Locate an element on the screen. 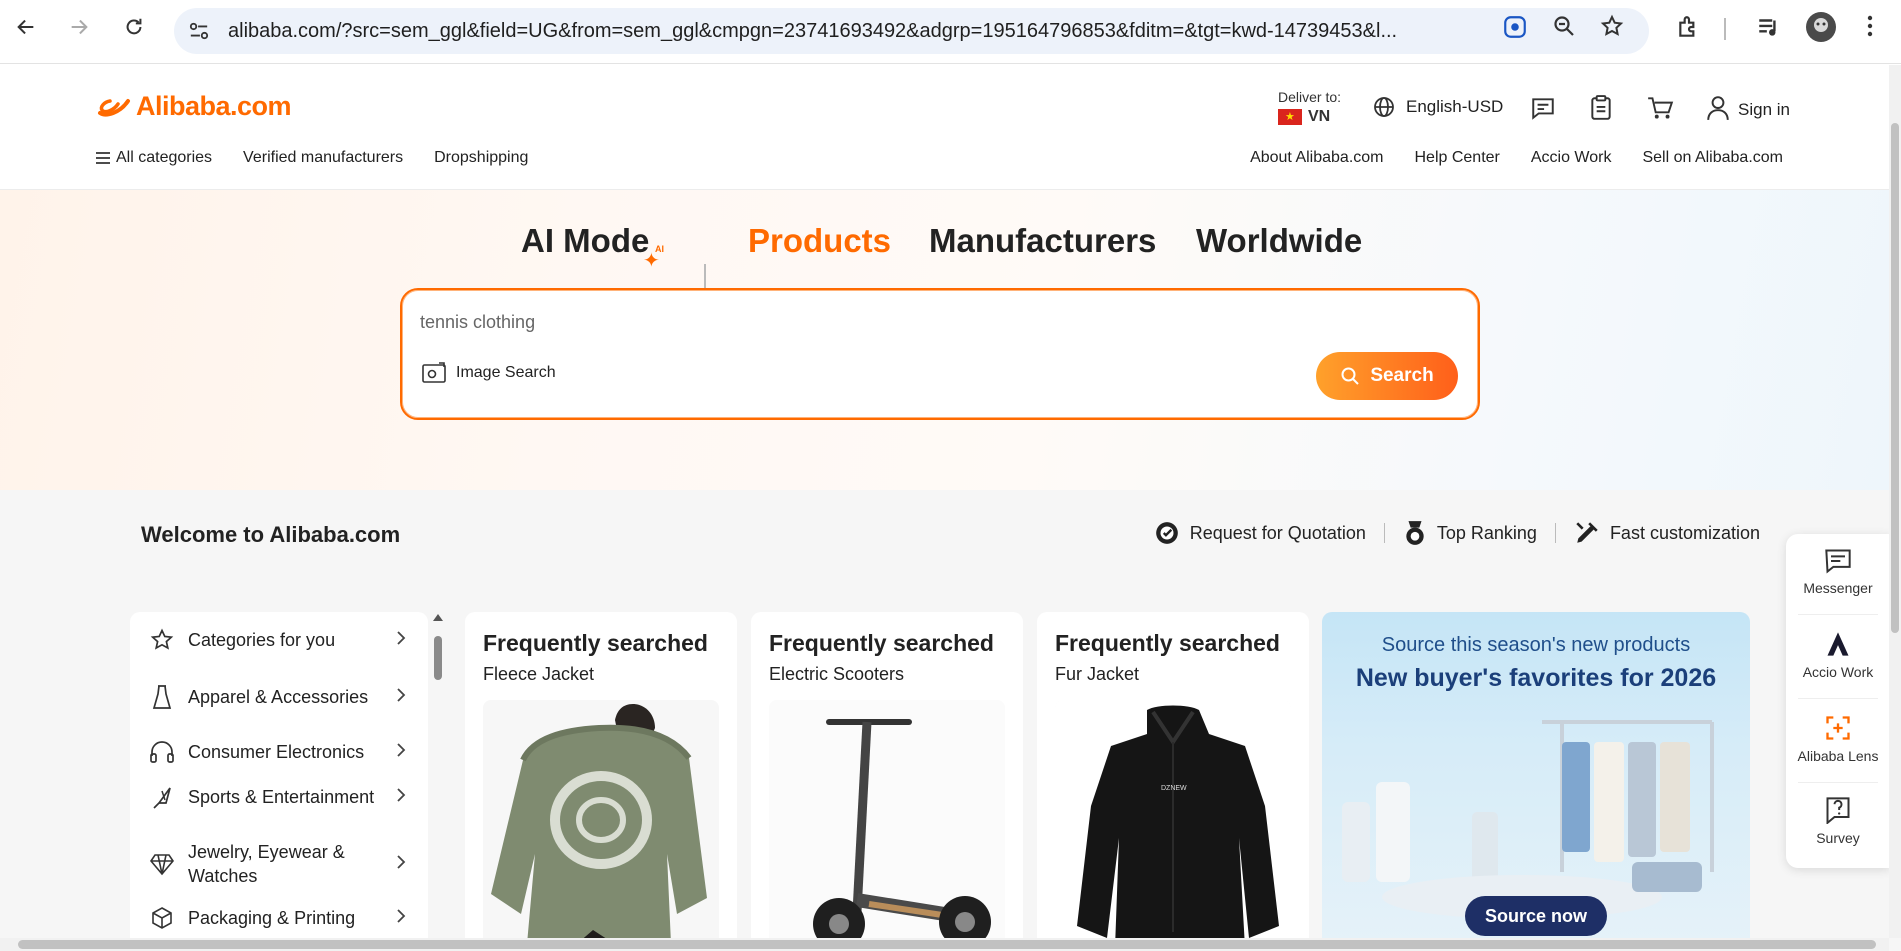 This screenshot has width=1901, height=951. category-item: Packaging & Printing is located at coordinates (283, 918).